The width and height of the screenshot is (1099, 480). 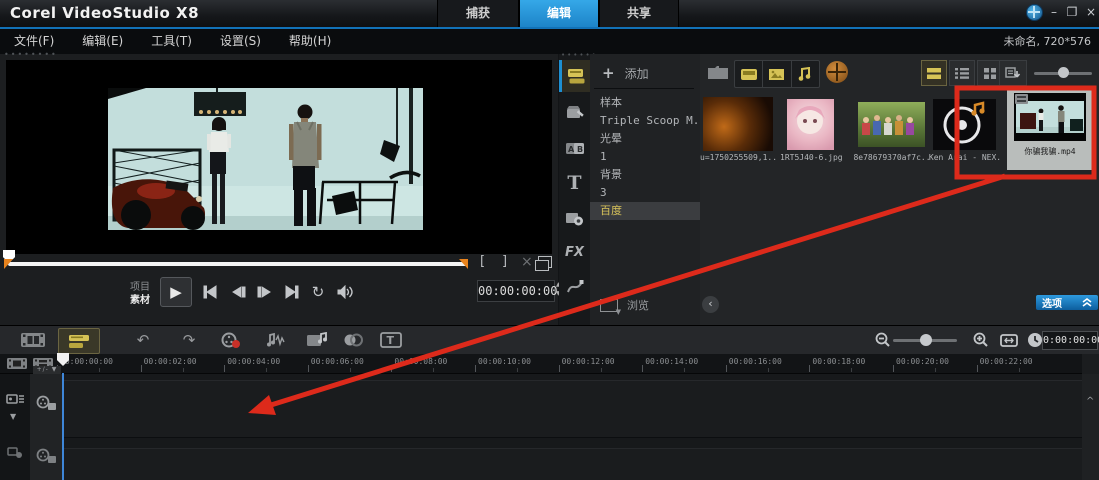 What do you see at coordinates (8, 264) in the screenshot?
I see `trim-start-handle` at bounding box center [8, 264].